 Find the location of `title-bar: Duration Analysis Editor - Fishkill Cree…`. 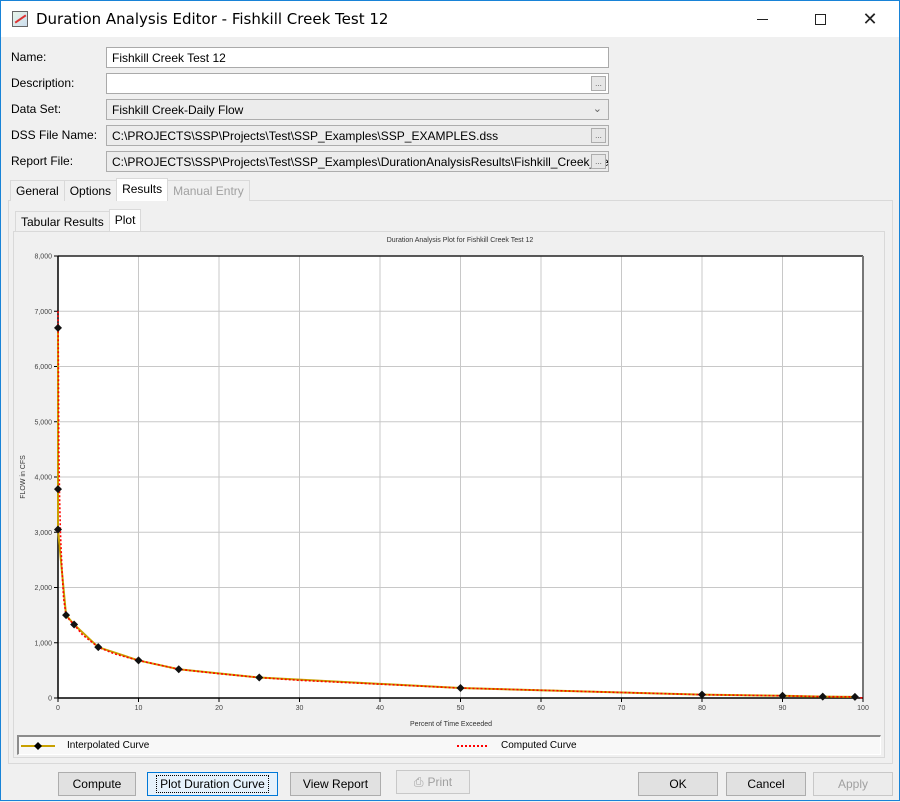

title-bar: Duration Analysis Editor - Fishkill Cree… is located at coordinates (450, 19).